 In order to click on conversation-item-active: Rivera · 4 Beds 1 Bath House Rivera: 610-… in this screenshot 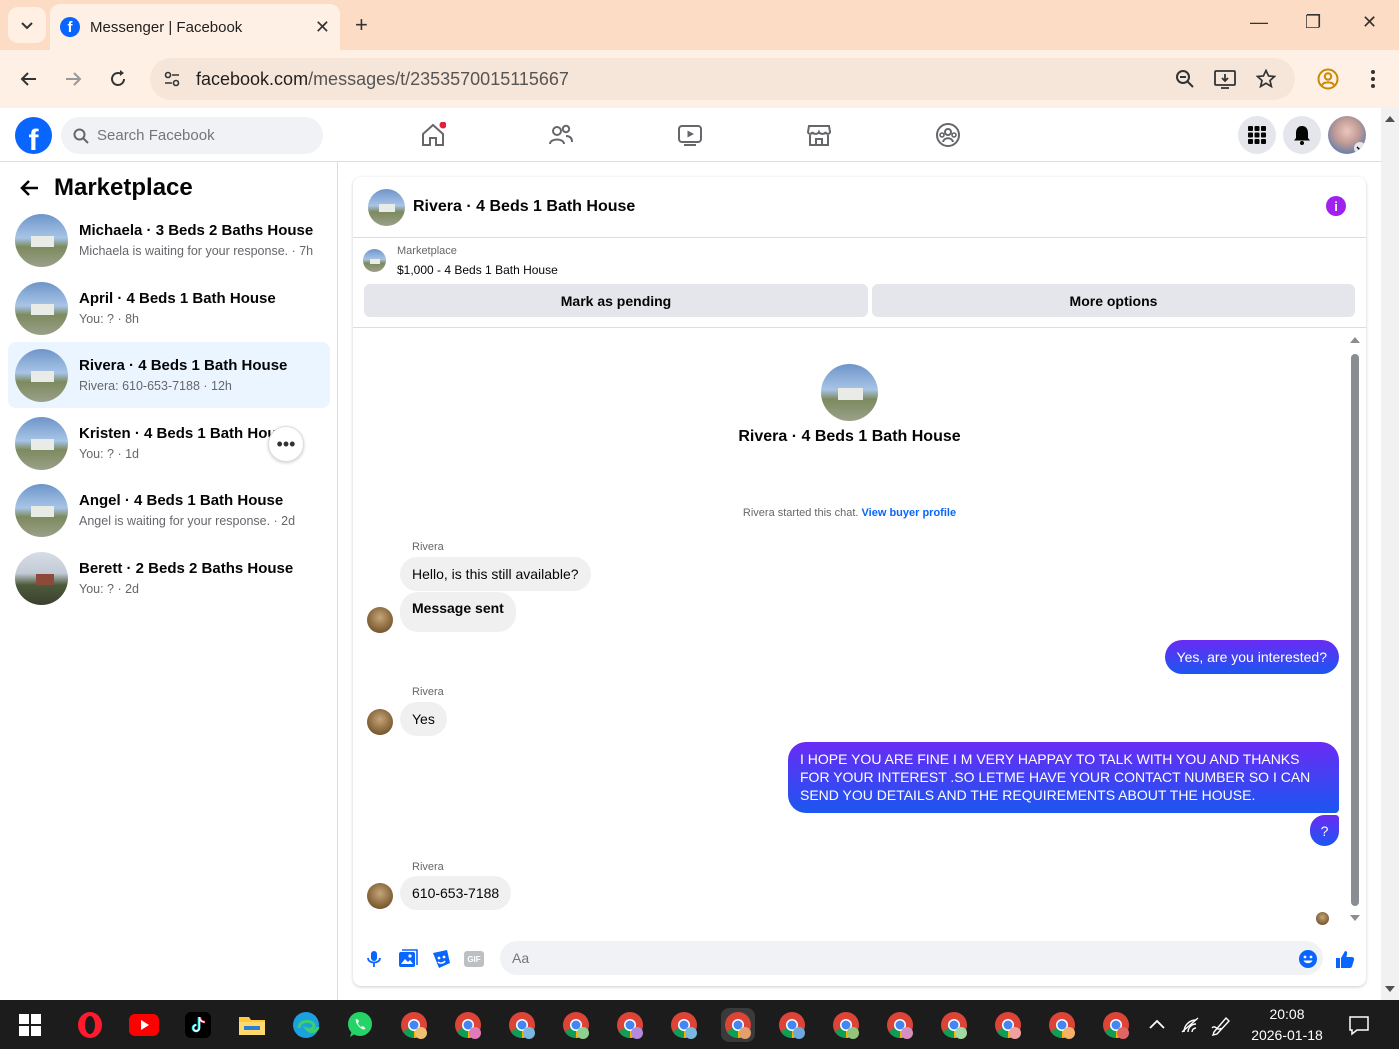, I will do `click(169, 375)`.